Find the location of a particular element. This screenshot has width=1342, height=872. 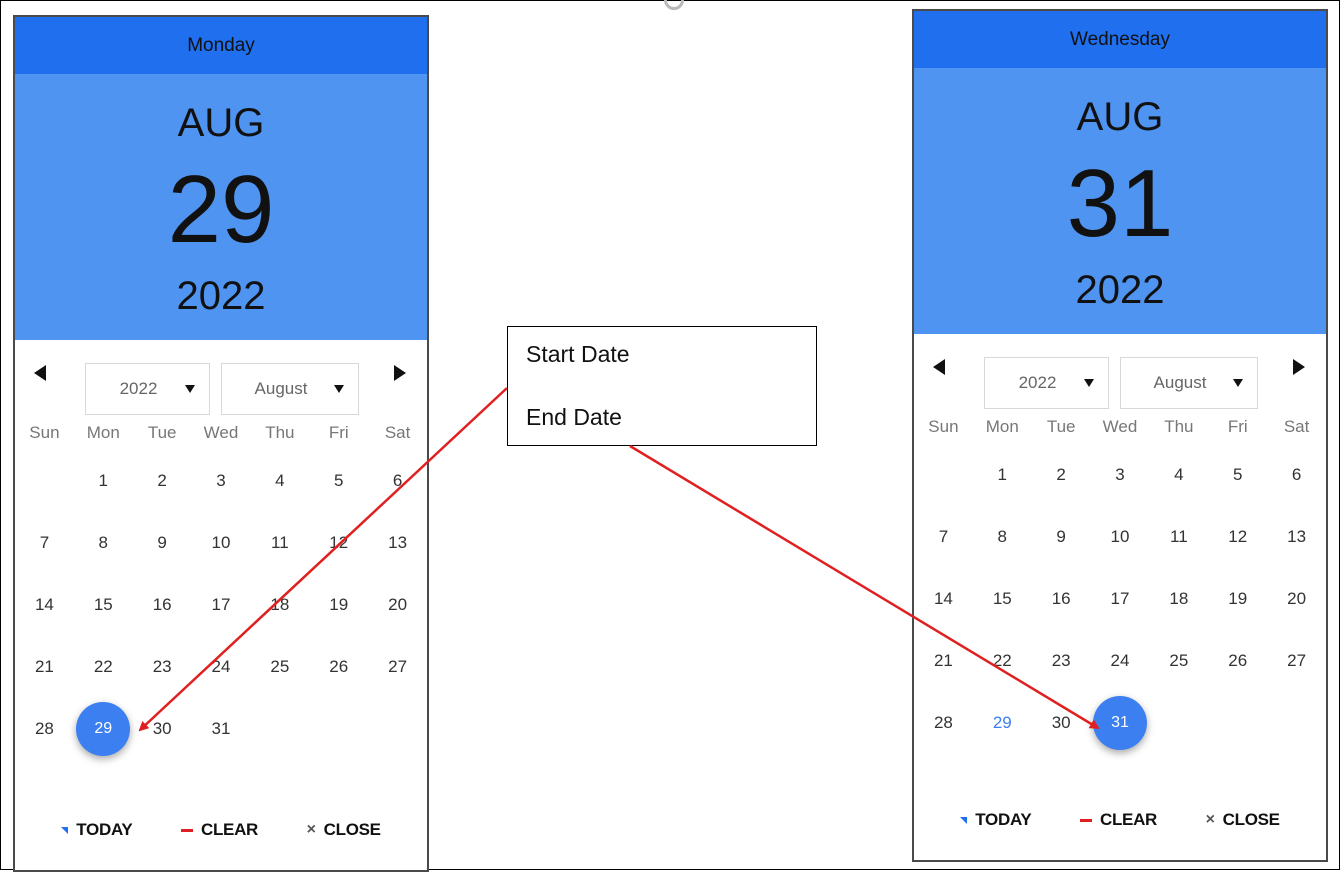

calendar-day-number: 23 is located at coordinates (162, 666).